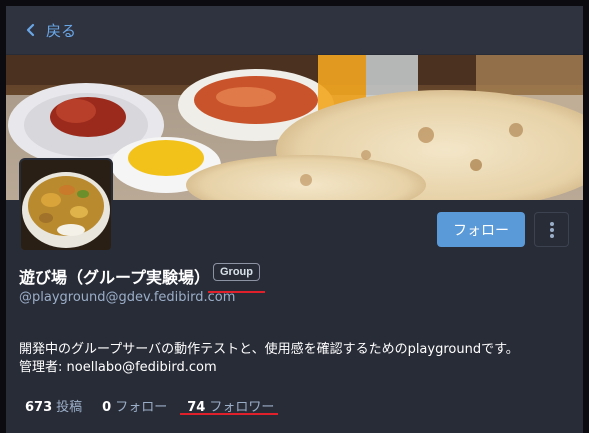  Describe the element at coordinates (141, 407) in the screenshot. I see `stat-label: フォロー` at that location.